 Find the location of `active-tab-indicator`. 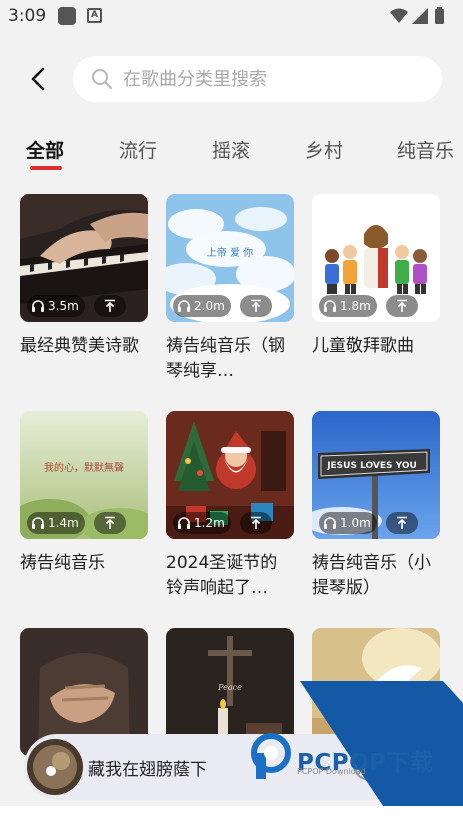

active-tab-indicator is located at coordinates (46, 168).